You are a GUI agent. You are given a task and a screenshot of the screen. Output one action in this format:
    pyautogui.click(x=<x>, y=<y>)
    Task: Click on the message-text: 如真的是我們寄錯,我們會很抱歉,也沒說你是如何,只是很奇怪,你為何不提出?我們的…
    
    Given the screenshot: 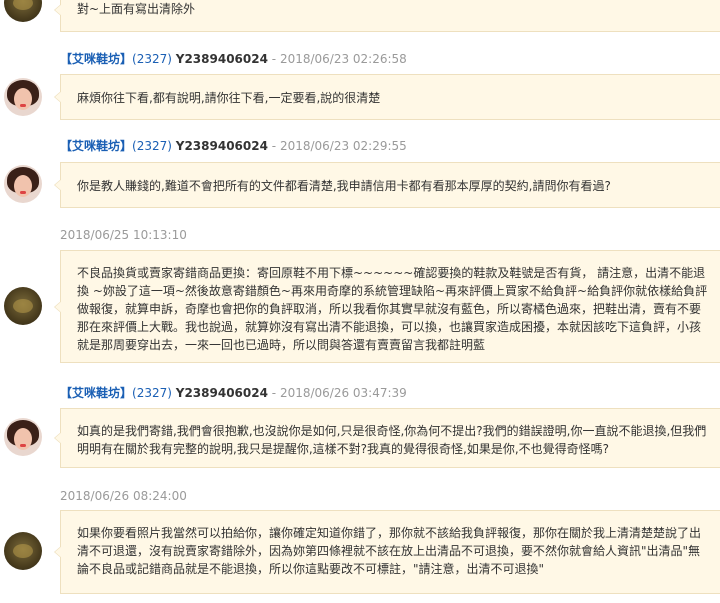 What is the action you would take?
    pyautogui.click(x=392, y=440)
    